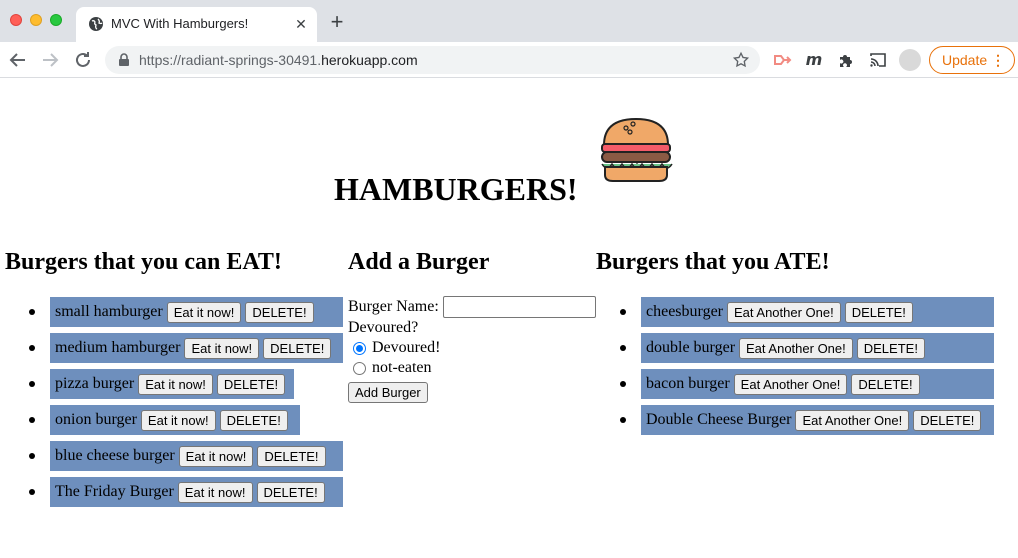 The height and width of the screenshot is (558, 1018). I want to click on uneaten-heading: Burgers that you can EAT!, so click(143, 262).